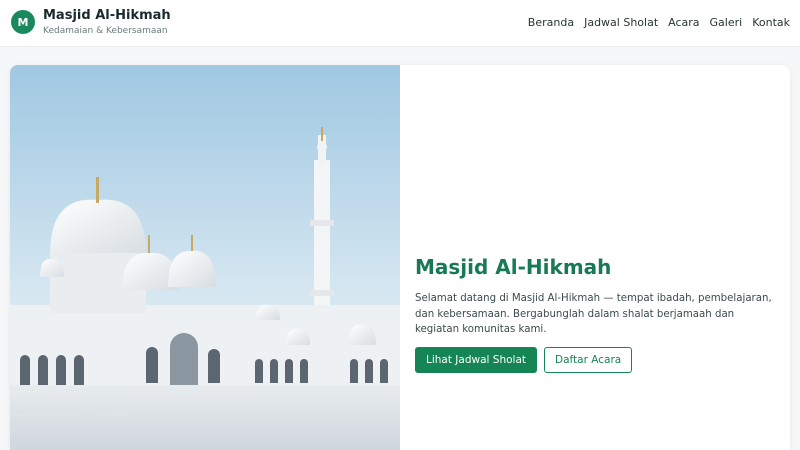 This screenshot has width=800, height=450. What do you see at coordinates (513, 267) in the screenshot?
I see `hero-title: Masjid Al-Hikmah` at bounding box center [513, 267].